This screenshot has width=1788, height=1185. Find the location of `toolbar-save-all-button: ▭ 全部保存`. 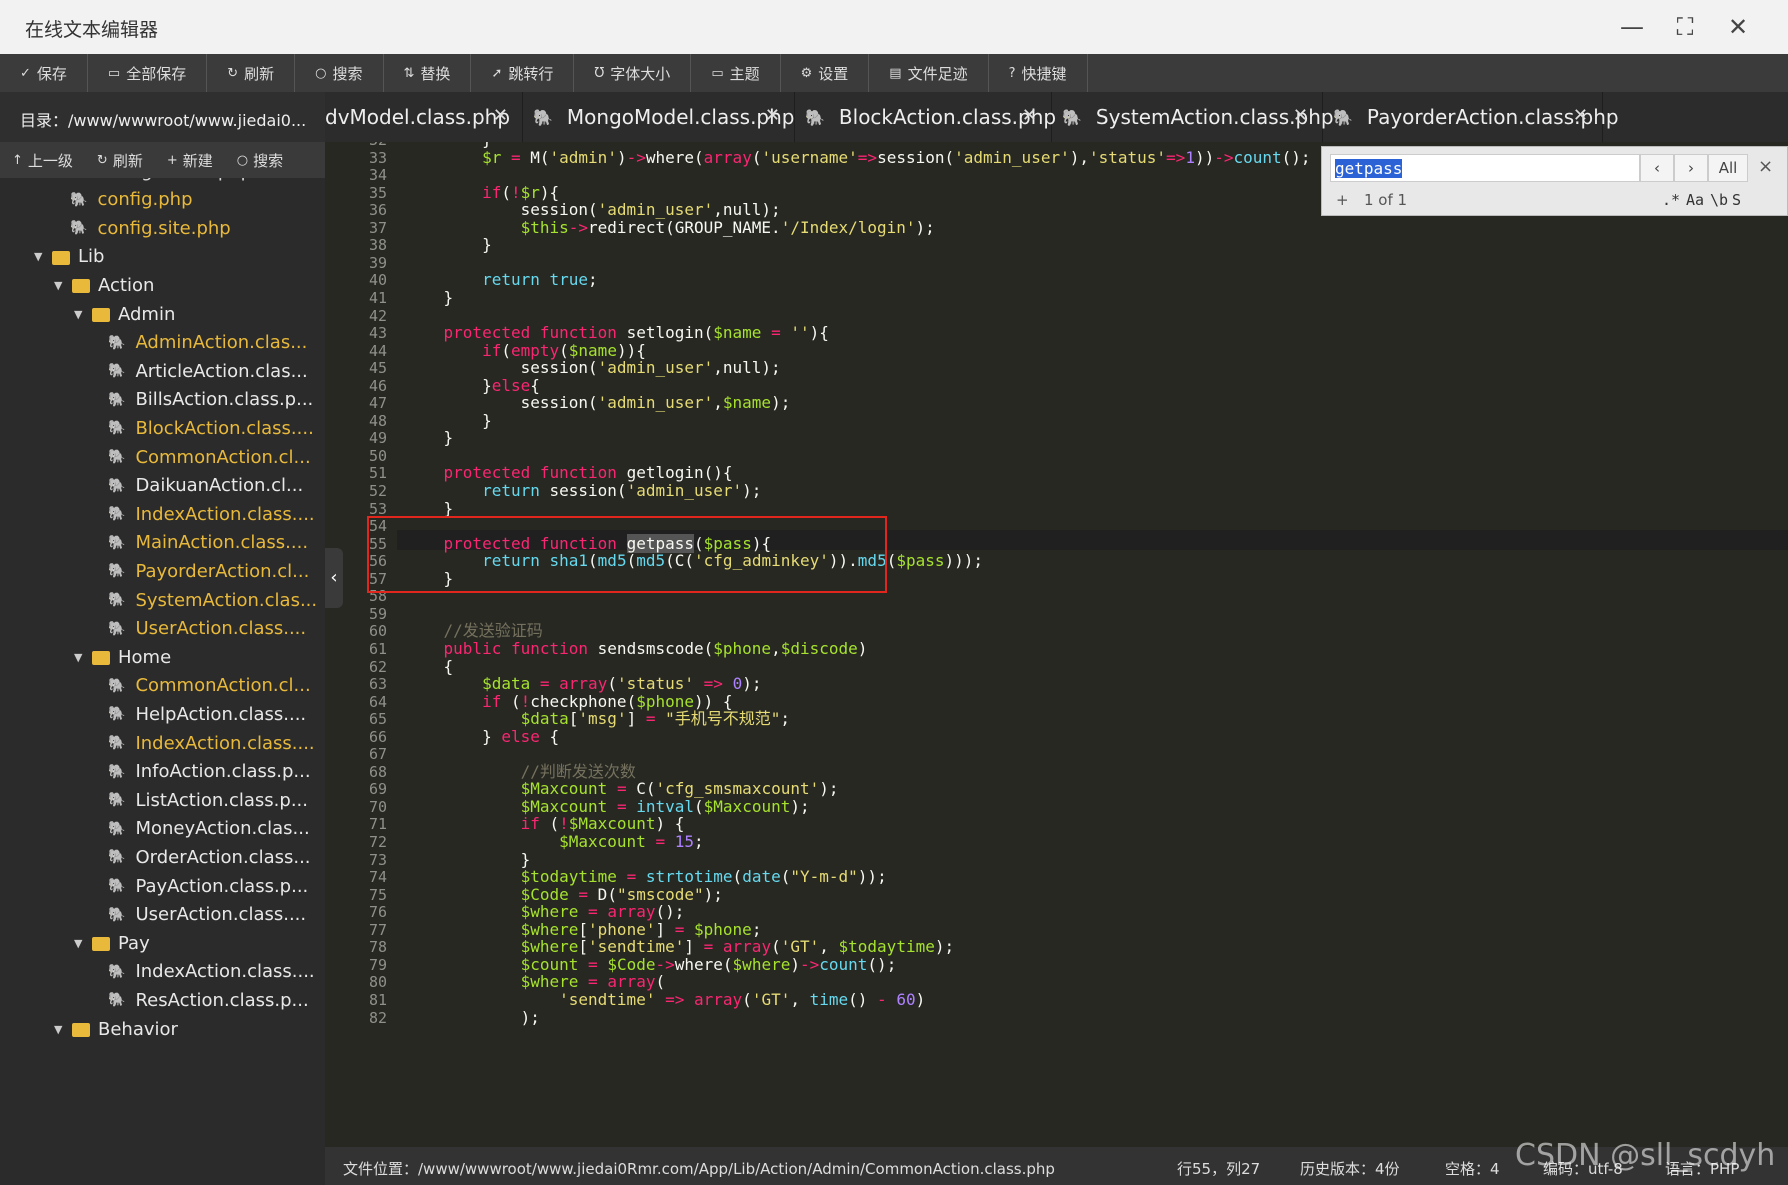

toolbar-save-all-button: ▭ 全部保存 is located at coordinates (148, 73).